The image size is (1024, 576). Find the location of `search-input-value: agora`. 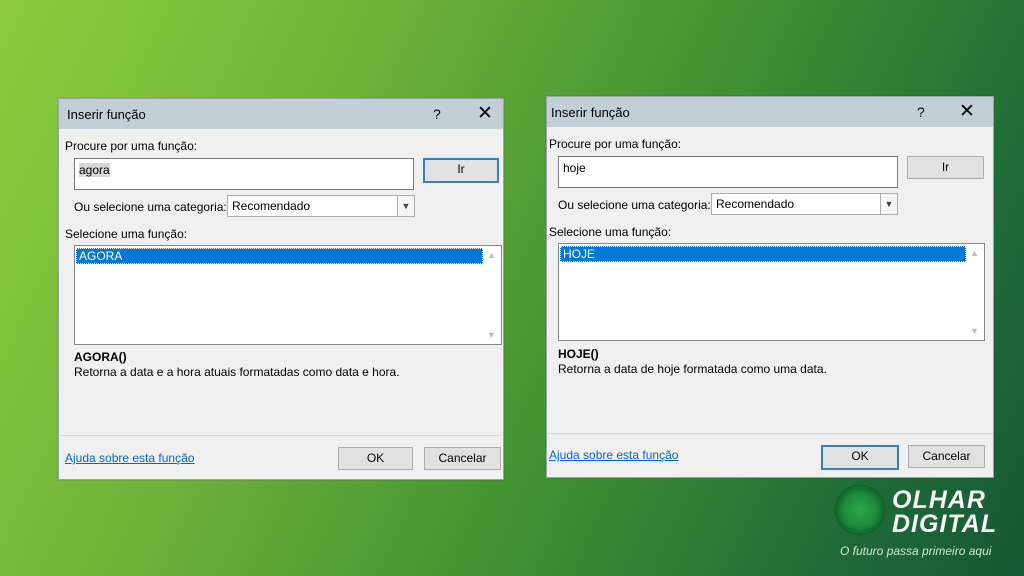

search-input-value: agora is located at coordinates (94, 170).